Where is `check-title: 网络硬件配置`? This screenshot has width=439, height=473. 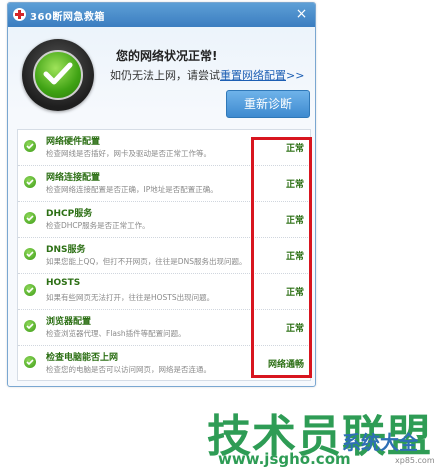
check-title: 网络硬件配置 is located at coordinates (73, 142).